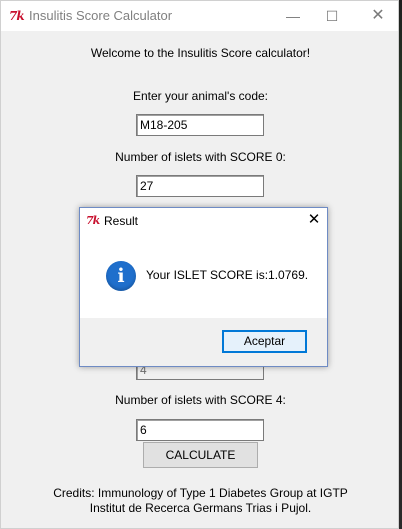  Describe the element at coordinates (199, 16) in the screenshot. I see `title-bar: 7k Insulitis Score Calculator — ☐ ✕` at that location.